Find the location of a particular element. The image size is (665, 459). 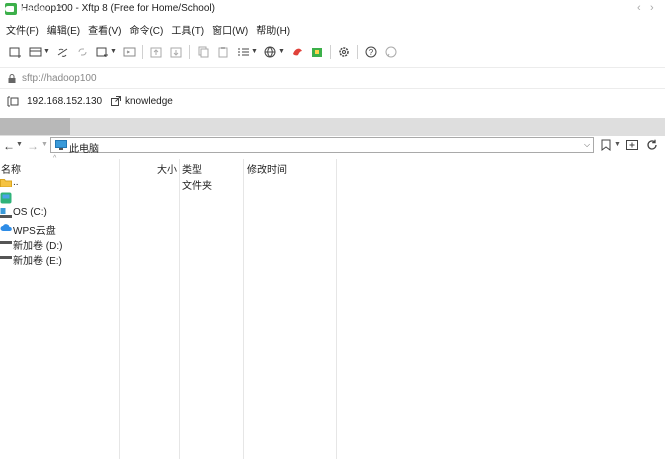

reconnect-icon is located at coordinates (82, 52).